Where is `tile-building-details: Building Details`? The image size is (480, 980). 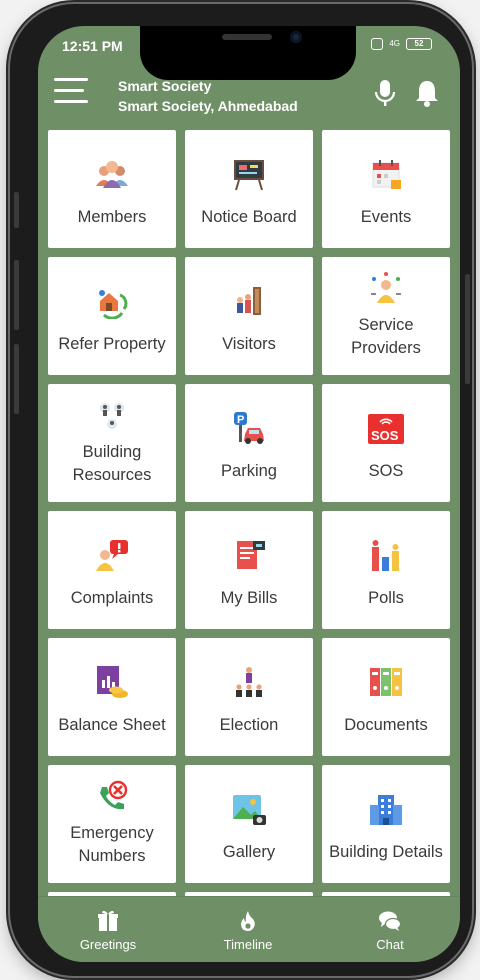 tile-building-details: Building Details is located at coordinates (386, 824).